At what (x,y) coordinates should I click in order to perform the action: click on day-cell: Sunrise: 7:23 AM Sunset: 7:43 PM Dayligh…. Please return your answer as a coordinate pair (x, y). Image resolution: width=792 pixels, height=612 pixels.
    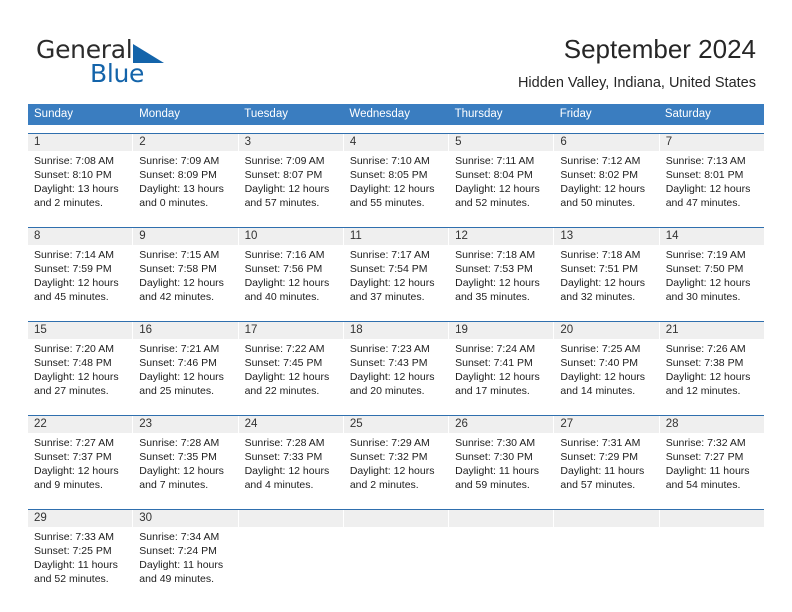
    Looking at the image, I should click on (397, 373).